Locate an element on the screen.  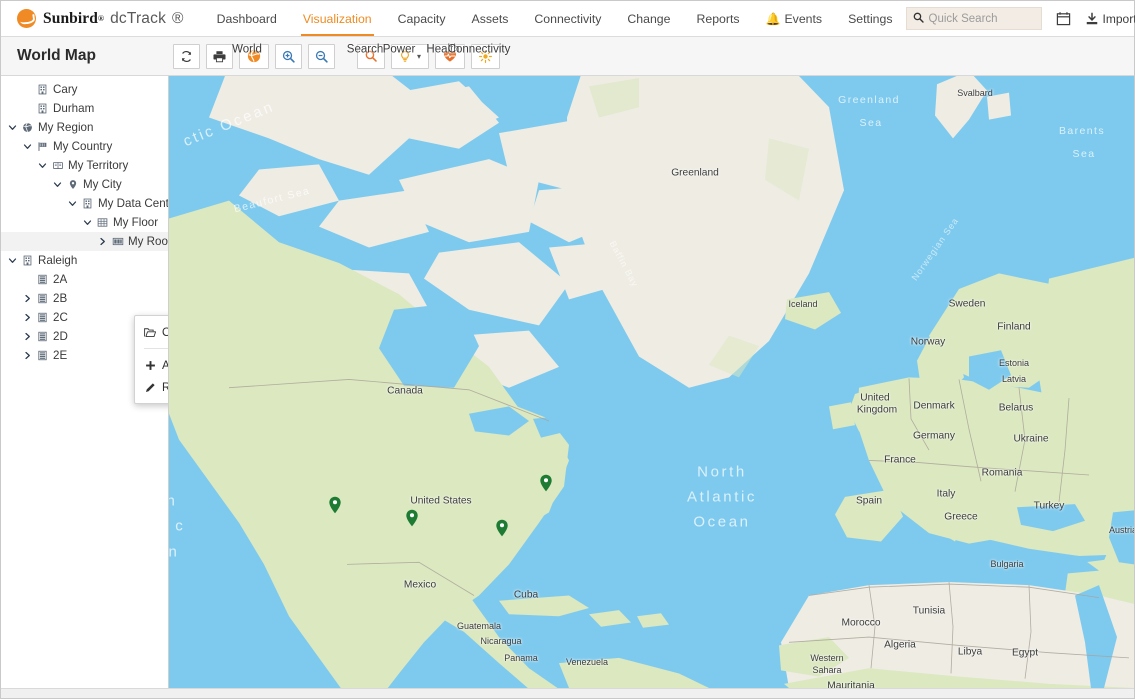
nav-label: Assets is located at coordinates (490, 18).